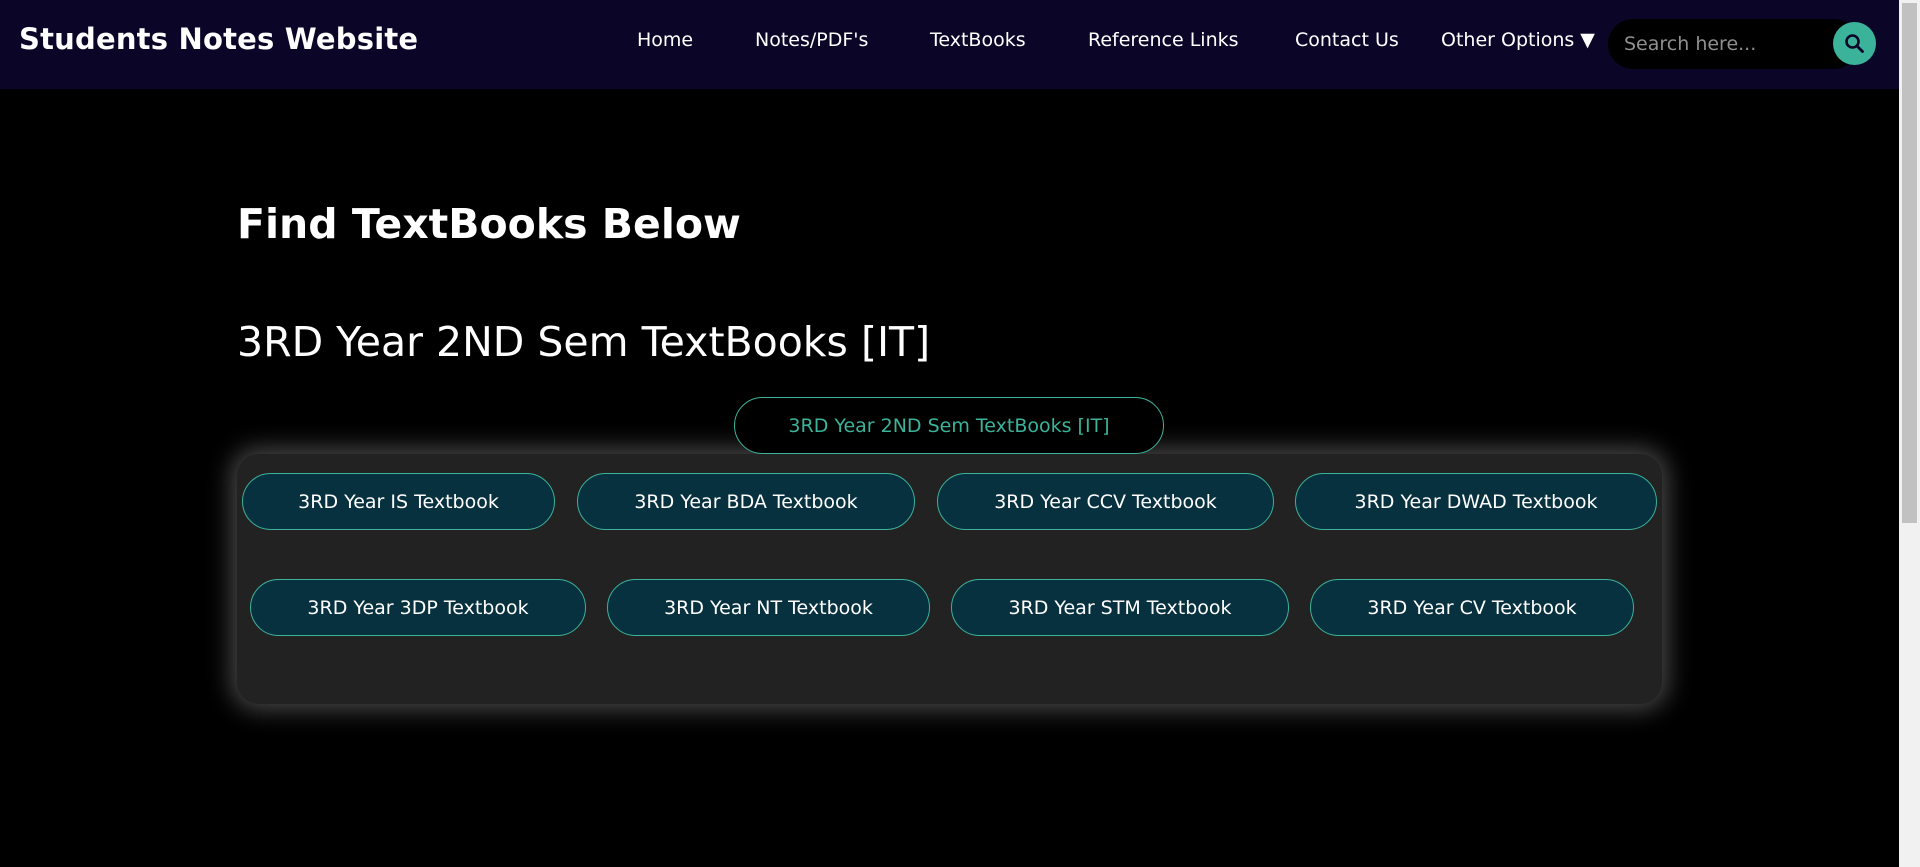 This screenshot has height=867, width=1920. Describe the element at coordinates (1120, 607) in the screenshot. I see `textbook-button-stm: 3RD Year STM Textbook` at that location.